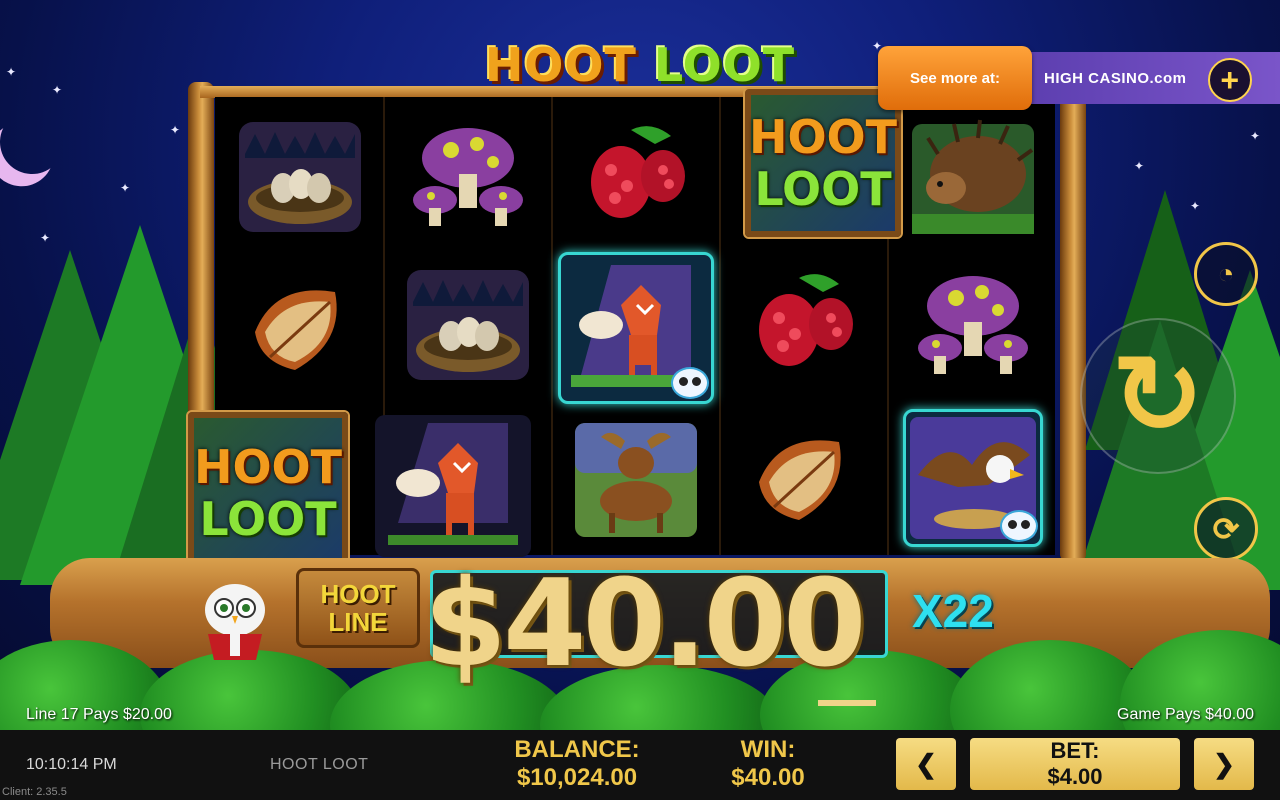 Image resolution: width=1280 pixels, height=800 pixels. Describe the element at coordinates (926, 764) in the screenshot. I see `bet-decrease-button: ❮` at that location.